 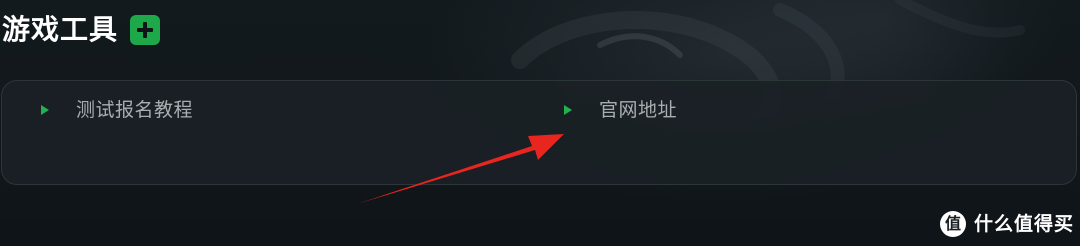 What do you see at coordinates (135, 110) in the screenshot?
I see `tool-label: 测试报名教程` at bounding box center [135, 110].